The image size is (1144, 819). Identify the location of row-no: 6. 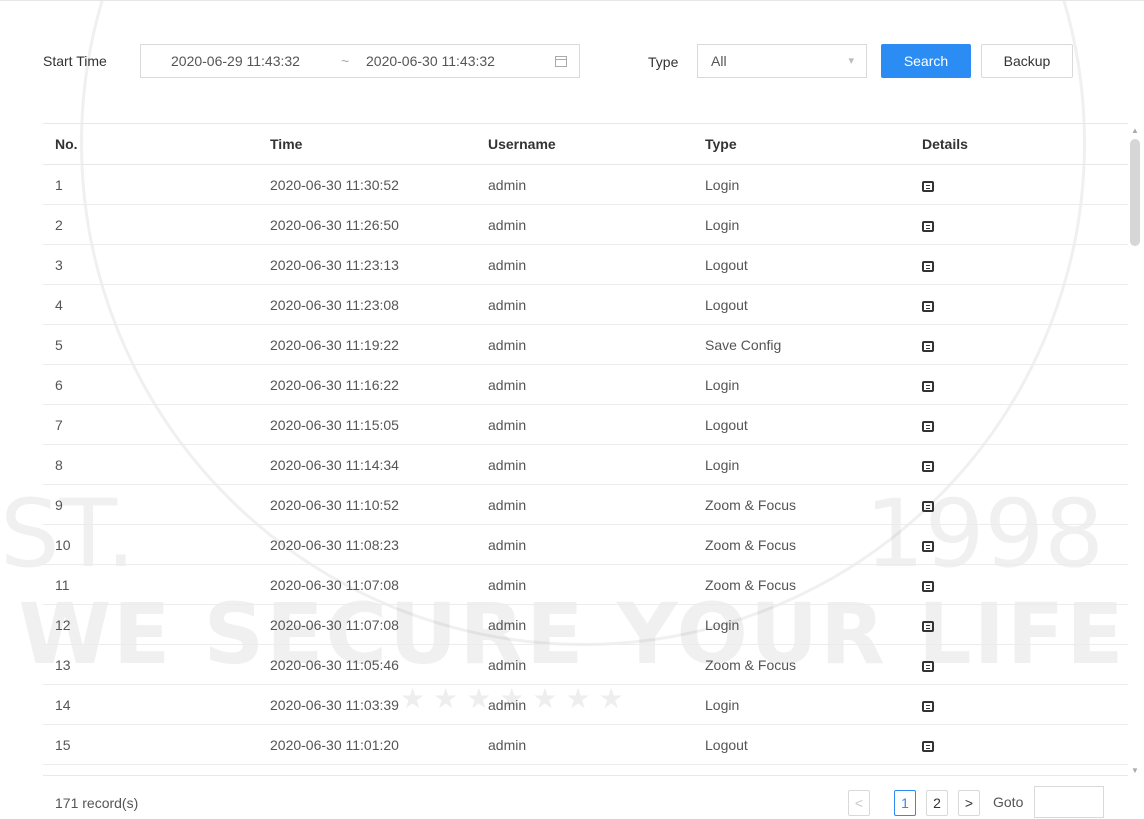
(156, 384).